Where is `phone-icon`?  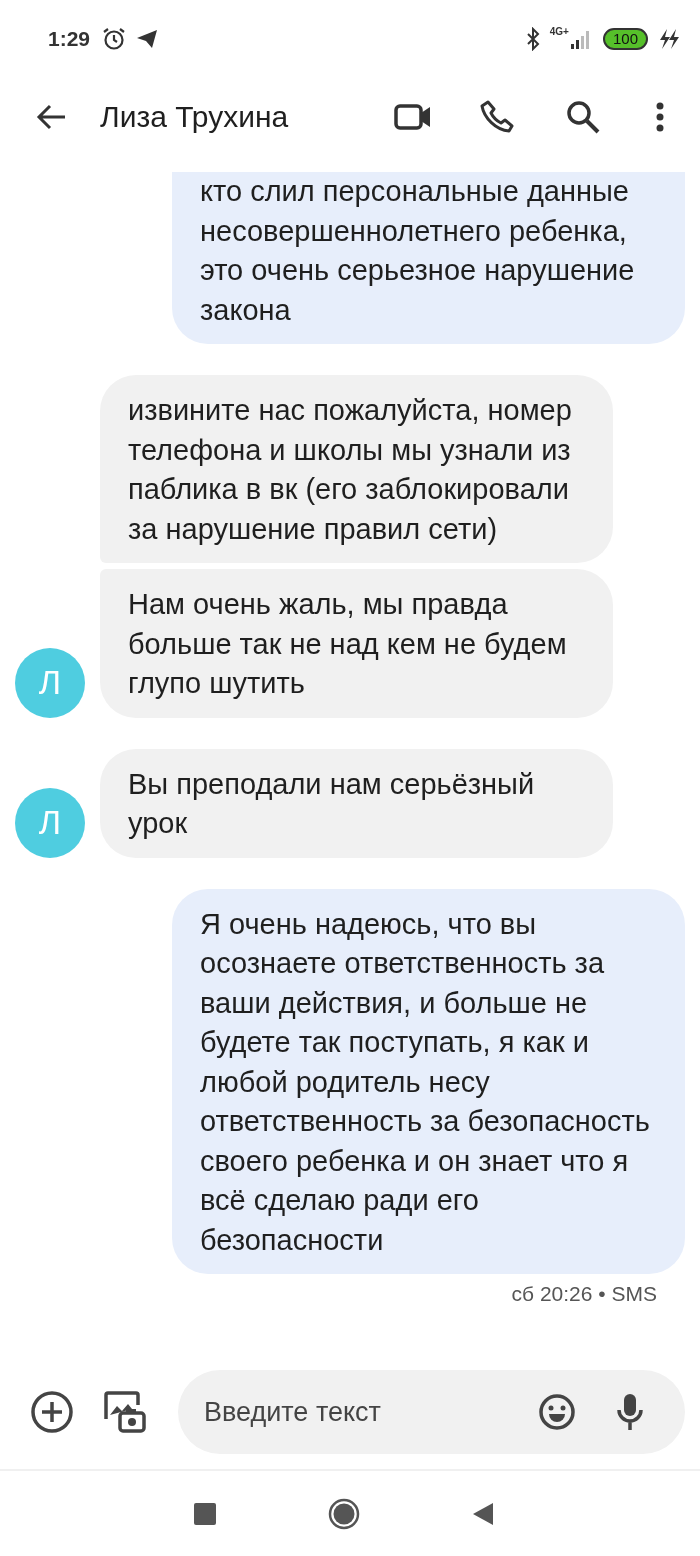 phone-icon is located at coordinates (497, 117).